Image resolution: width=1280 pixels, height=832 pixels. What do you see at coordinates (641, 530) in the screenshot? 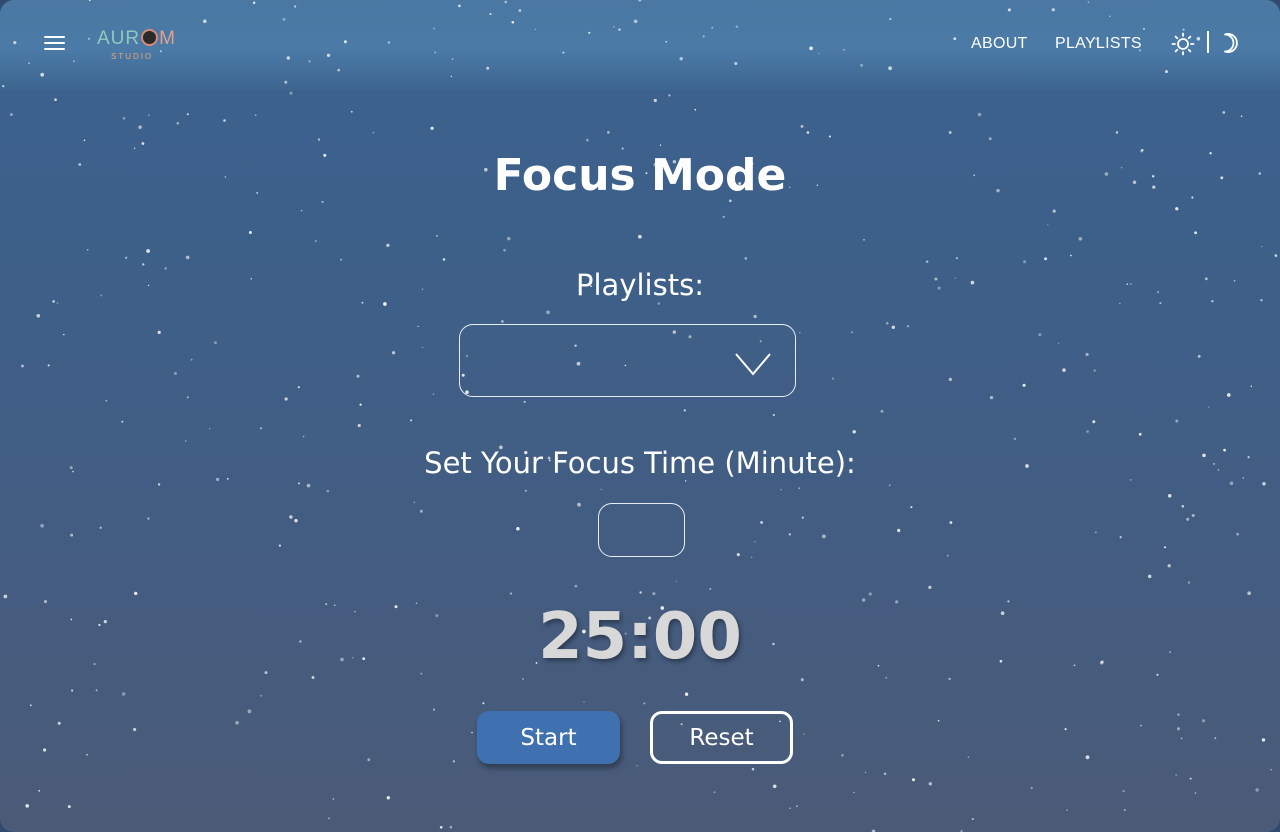
I see `focus-time-input` at bounding box center [641, 530].